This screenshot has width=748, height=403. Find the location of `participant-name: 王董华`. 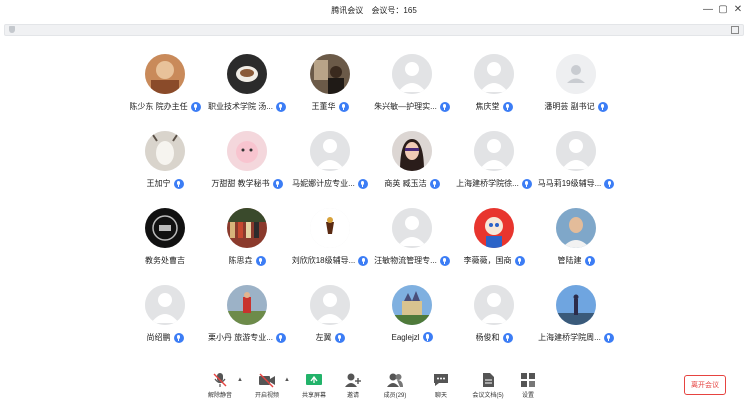

participant-name: 王董华 is located at coordinates (323, 106).